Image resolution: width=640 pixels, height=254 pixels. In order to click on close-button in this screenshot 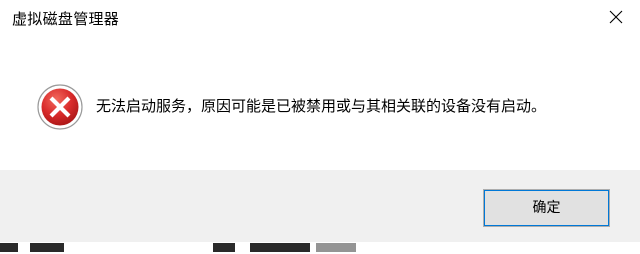, I will do `click(617, 17)`.